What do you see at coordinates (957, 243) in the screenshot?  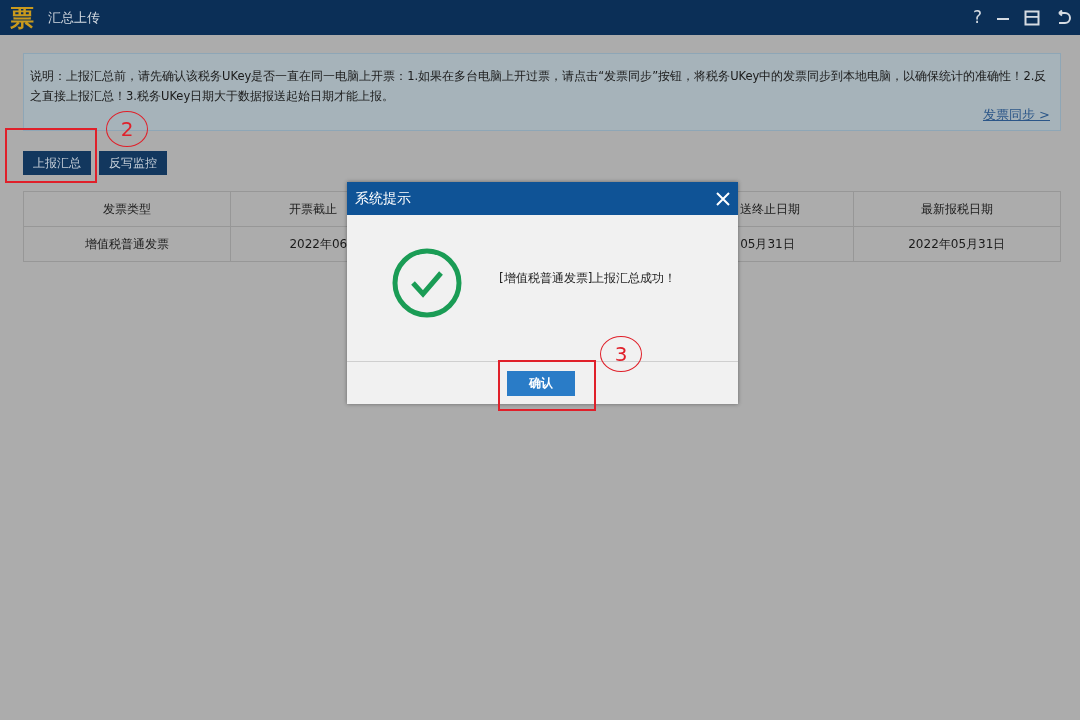 I see `table-cell: 2022年05月31日` at bounding box center [957, 243].